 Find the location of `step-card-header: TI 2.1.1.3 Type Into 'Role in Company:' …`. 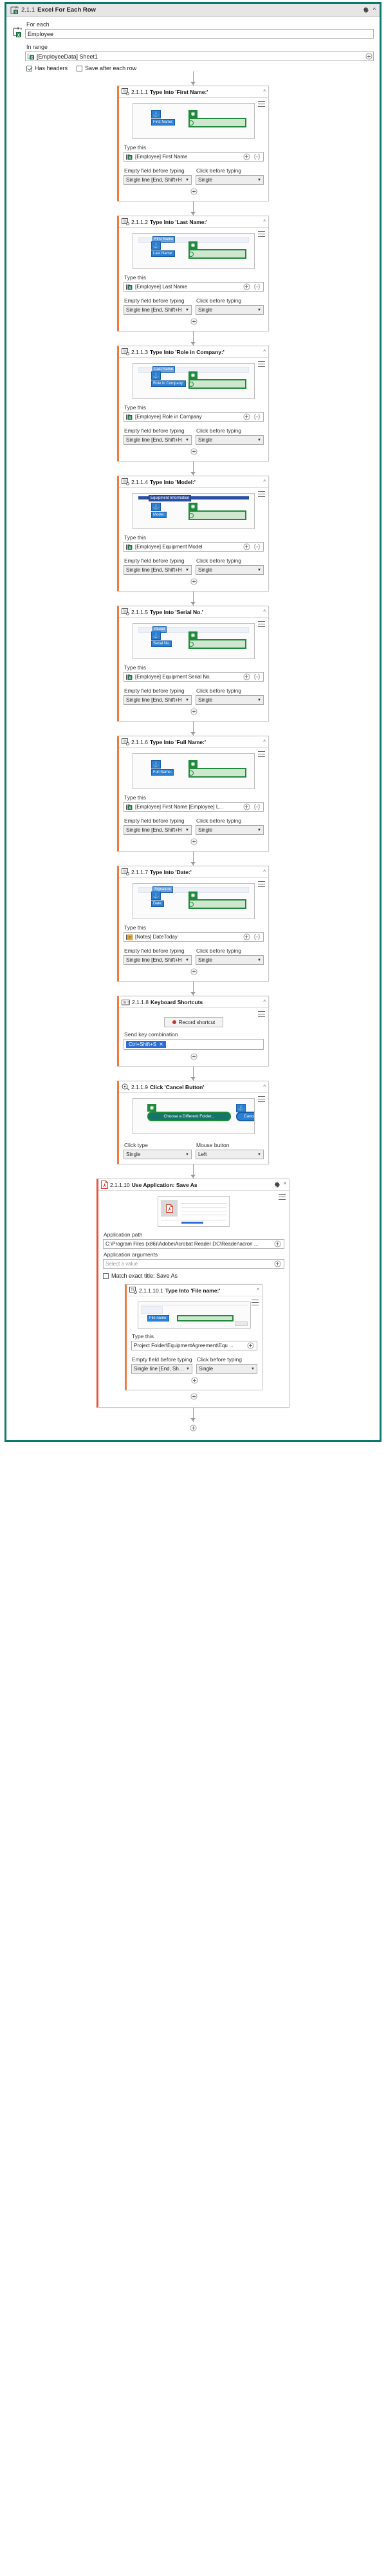

step-card-header: TI 2.1.1.3 Type Into 'Role in Company:' … is located at coordinates (193, 352).